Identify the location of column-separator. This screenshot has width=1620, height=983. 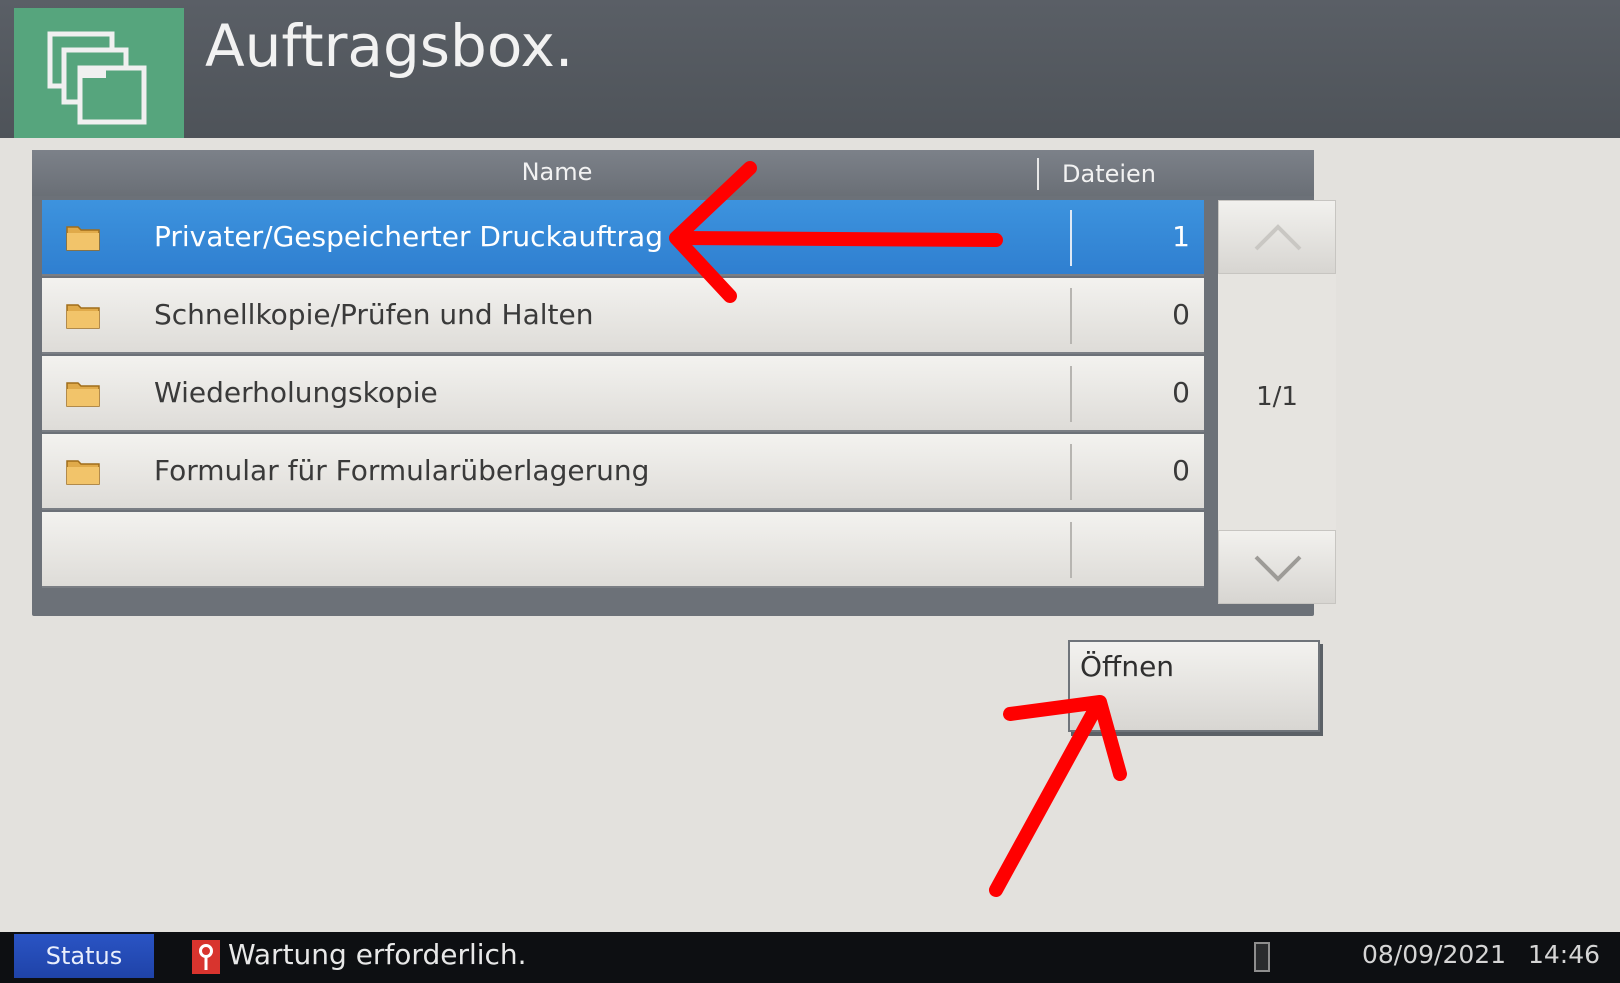
(1038, 174).